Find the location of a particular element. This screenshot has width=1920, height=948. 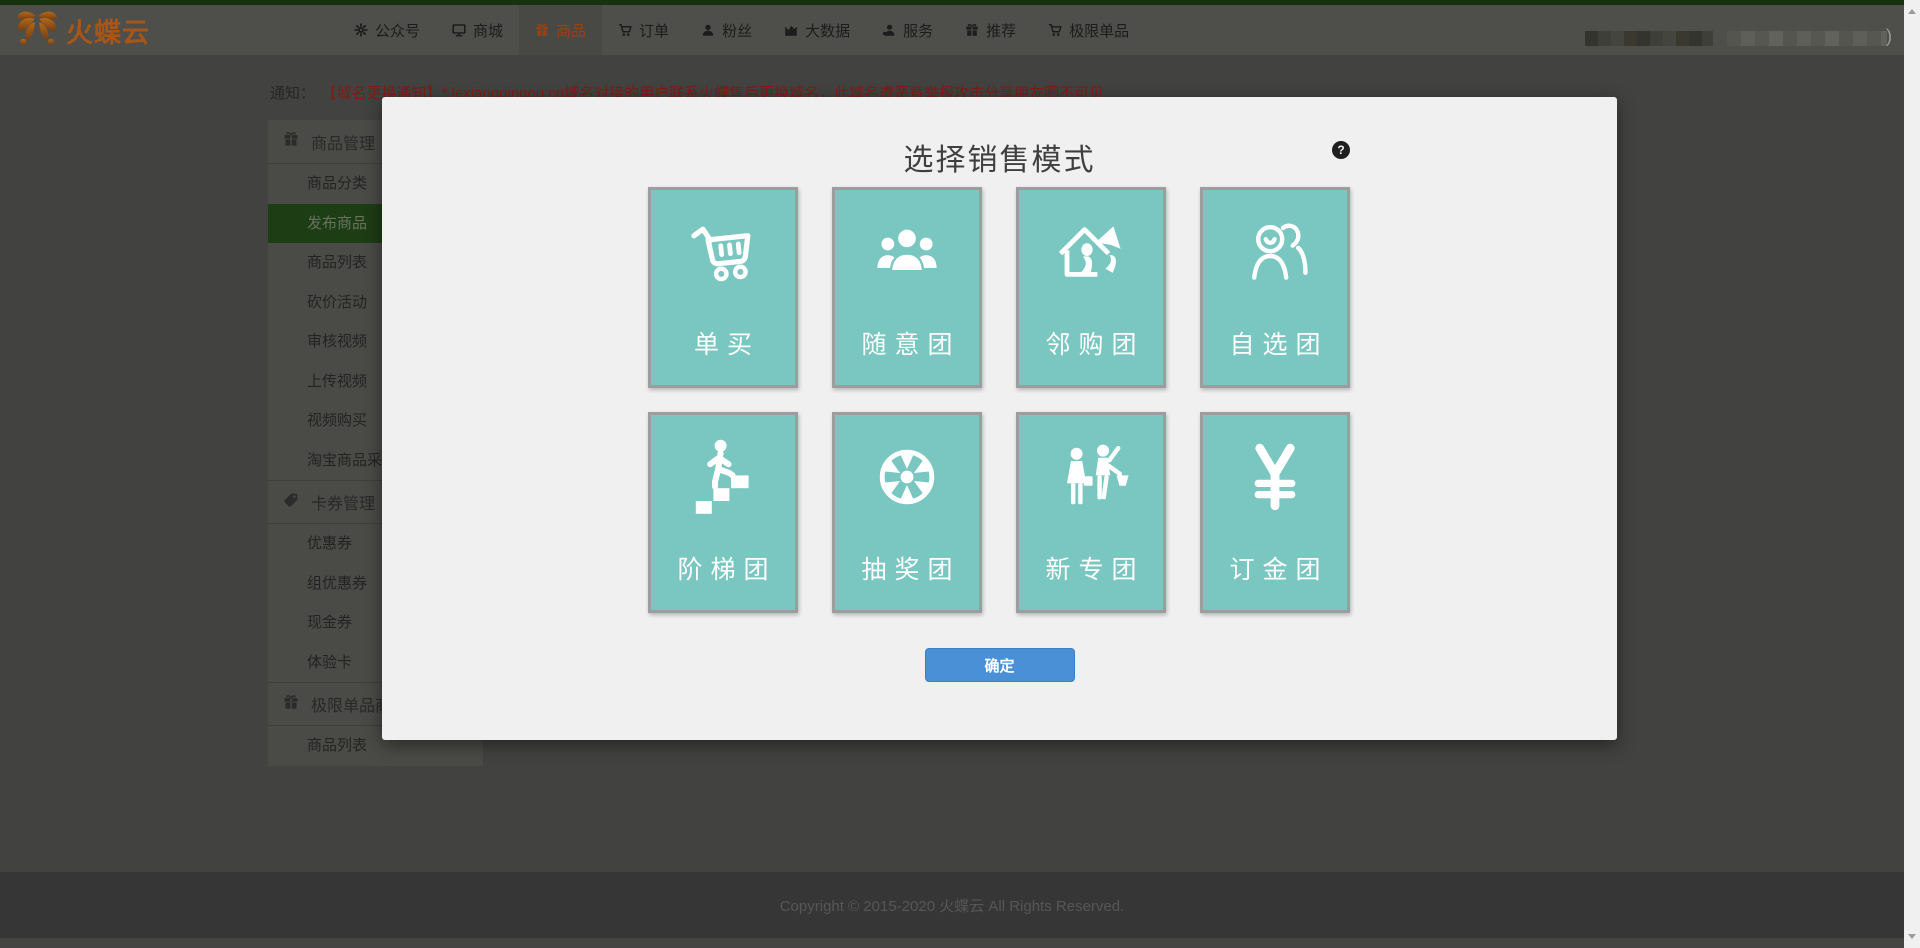

confirm-button: 确定 is located at coordinates (999, 665).